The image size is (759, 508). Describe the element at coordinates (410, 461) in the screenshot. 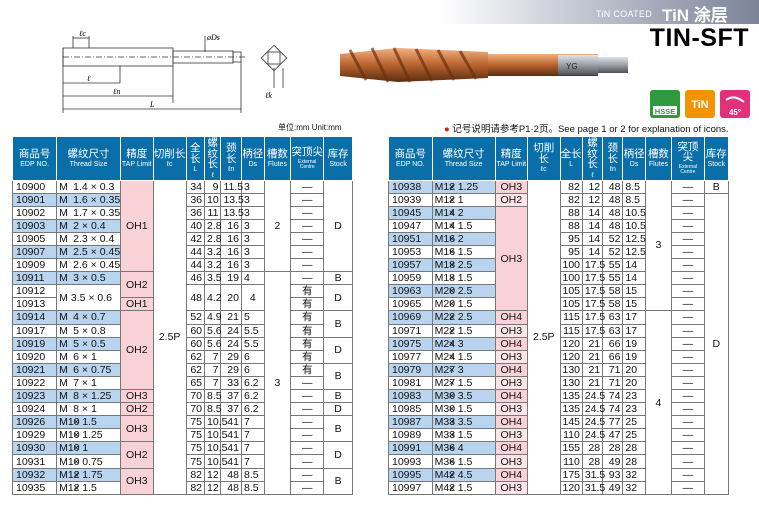

I see `edp-cell: 10993` at that location.